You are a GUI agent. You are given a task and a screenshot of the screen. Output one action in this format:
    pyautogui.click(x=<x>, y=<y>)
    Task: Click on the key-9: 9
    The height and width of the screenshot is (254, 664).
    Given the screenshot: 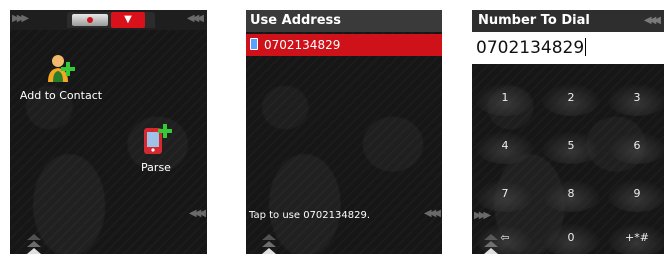 What is the action you would take?
    pyautogui.click(x=636, y=196)
    